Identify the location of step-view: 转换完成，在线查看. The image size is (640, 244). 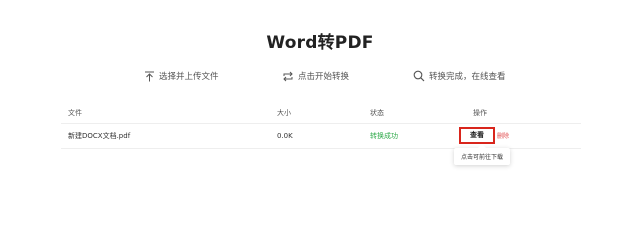
(459, 76).